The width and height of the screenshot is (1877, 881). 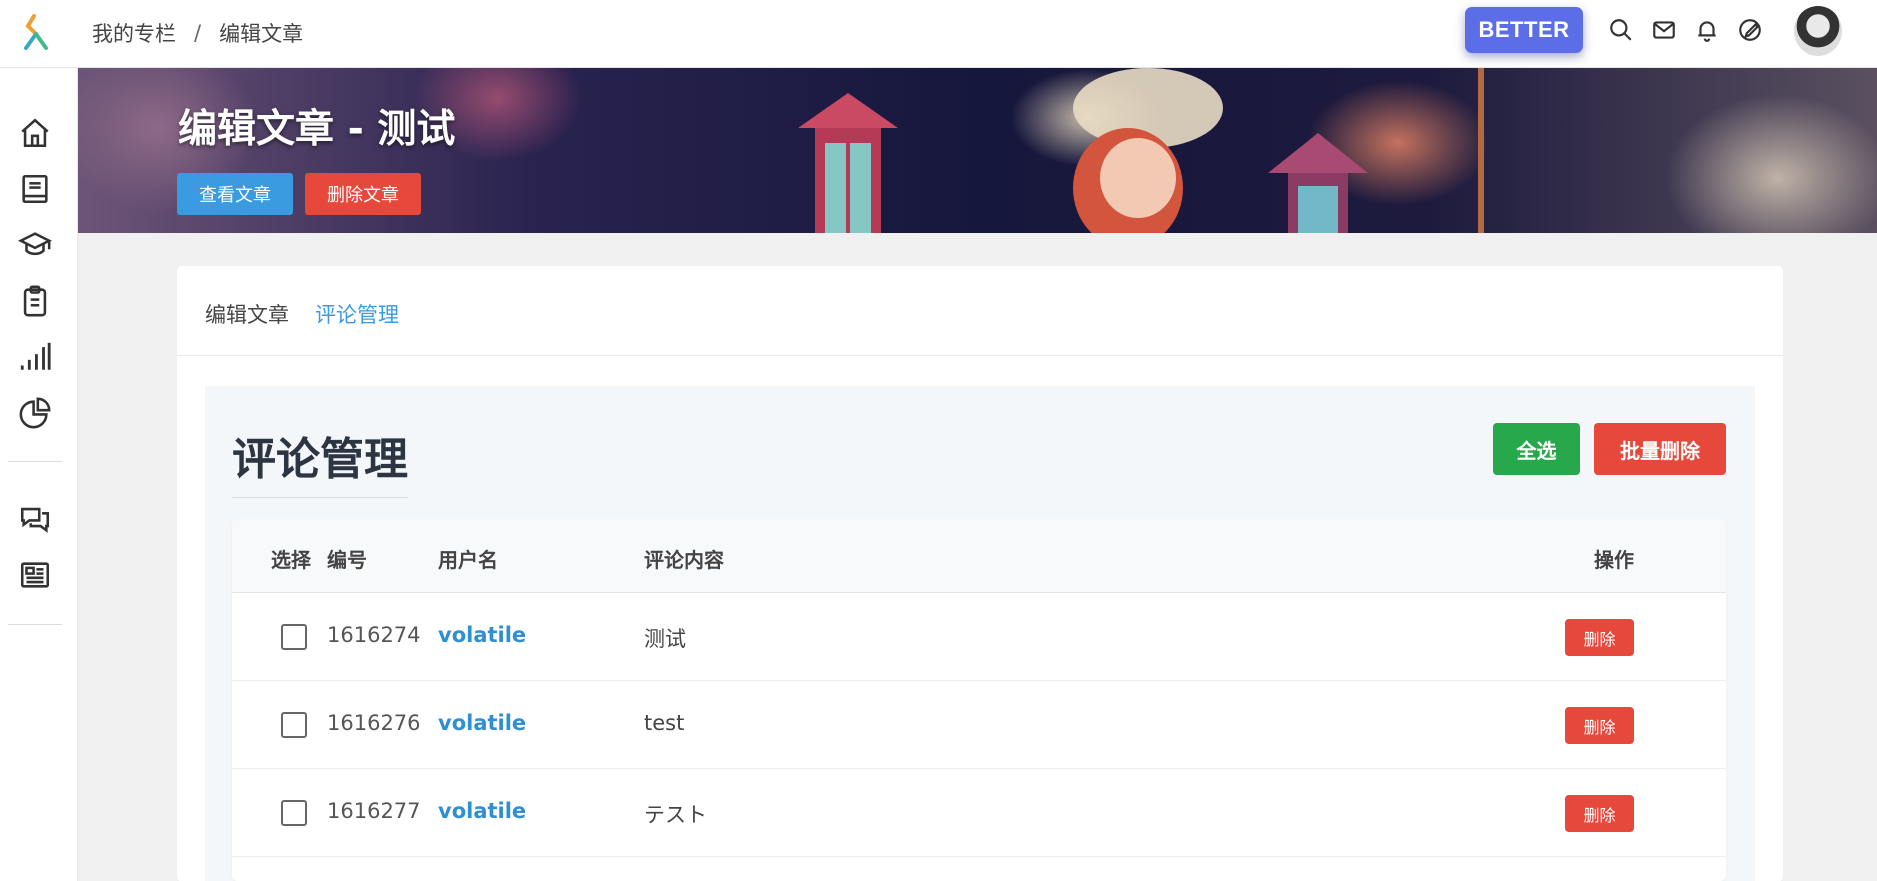 I want to click on delete-article-button: 删除文章, so click(x=363, y=194).